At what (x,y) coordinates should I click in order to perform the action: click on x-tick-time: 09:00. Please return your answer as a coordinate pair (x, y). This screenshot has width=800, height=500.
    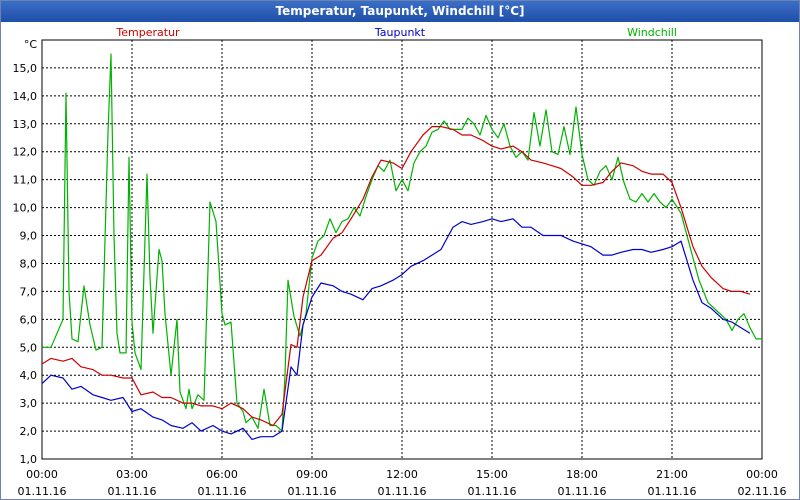
    Looking at the image, I should click on (312, 474).